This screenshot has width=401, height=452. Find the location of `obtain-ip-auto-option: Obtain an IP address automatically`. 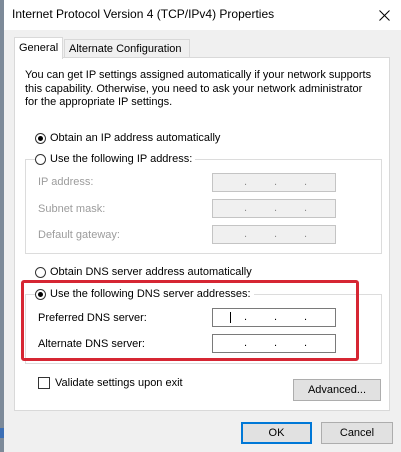

obtain-ip-auto-option: Obtain an IP address automatically is located at coordinates (127, 138).